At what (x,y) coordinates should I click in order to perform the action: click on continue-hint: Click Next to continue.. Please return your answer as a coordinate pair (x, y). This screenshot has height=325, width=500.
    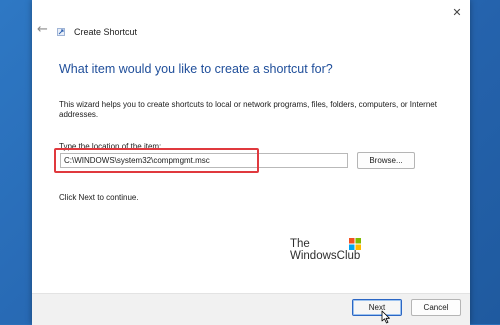
    Looking at the image, I should click on (99, 197).